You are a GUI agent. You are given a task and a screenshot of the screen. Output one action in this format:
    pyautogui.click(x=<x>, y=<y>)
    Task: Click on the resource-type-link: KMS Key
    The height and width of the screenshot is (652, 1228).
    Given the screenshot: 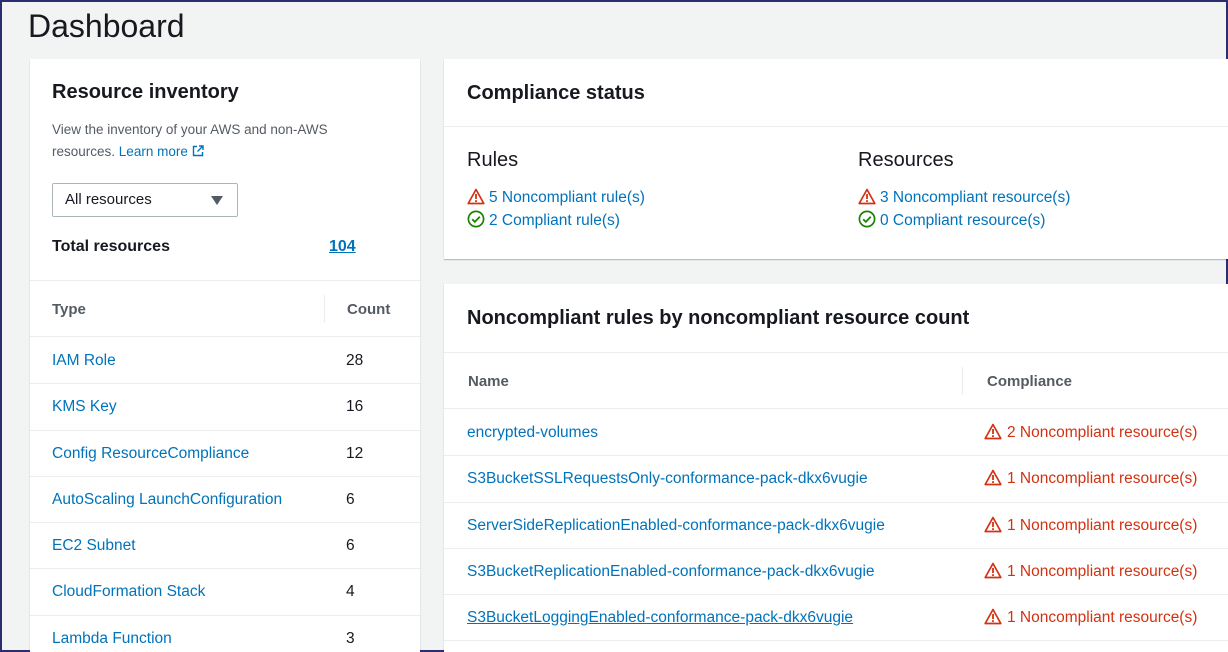 What is the action you would take?
    pyautogui.click(x=84, y=407)
    